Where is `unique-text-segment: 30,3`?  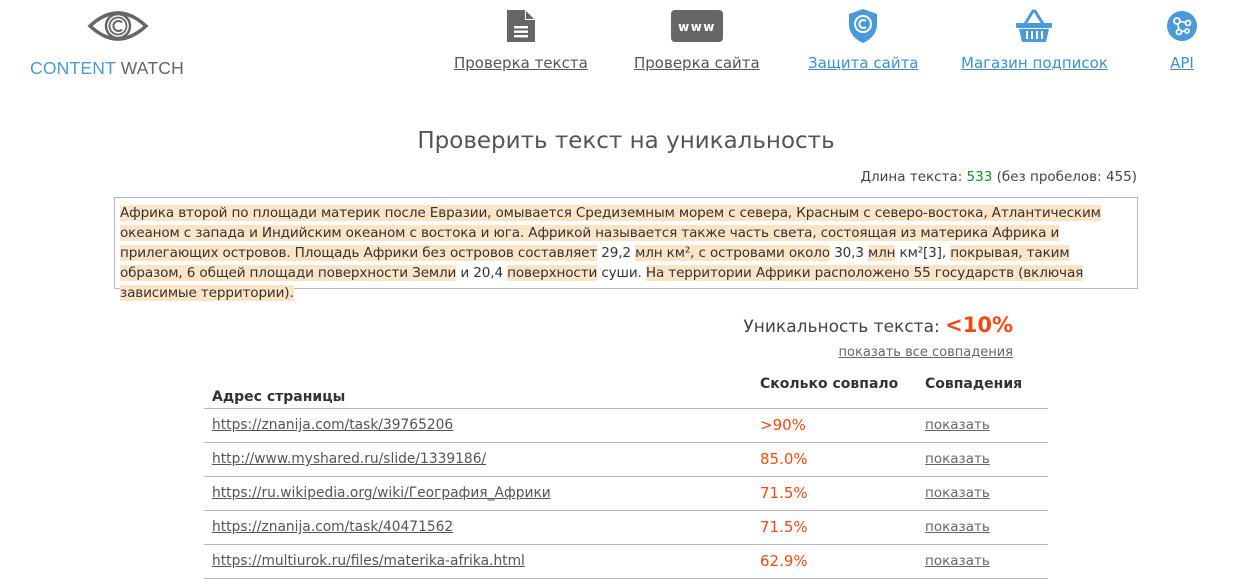
unique-text-segment: 30,3 is located at coordinates (848, 253).